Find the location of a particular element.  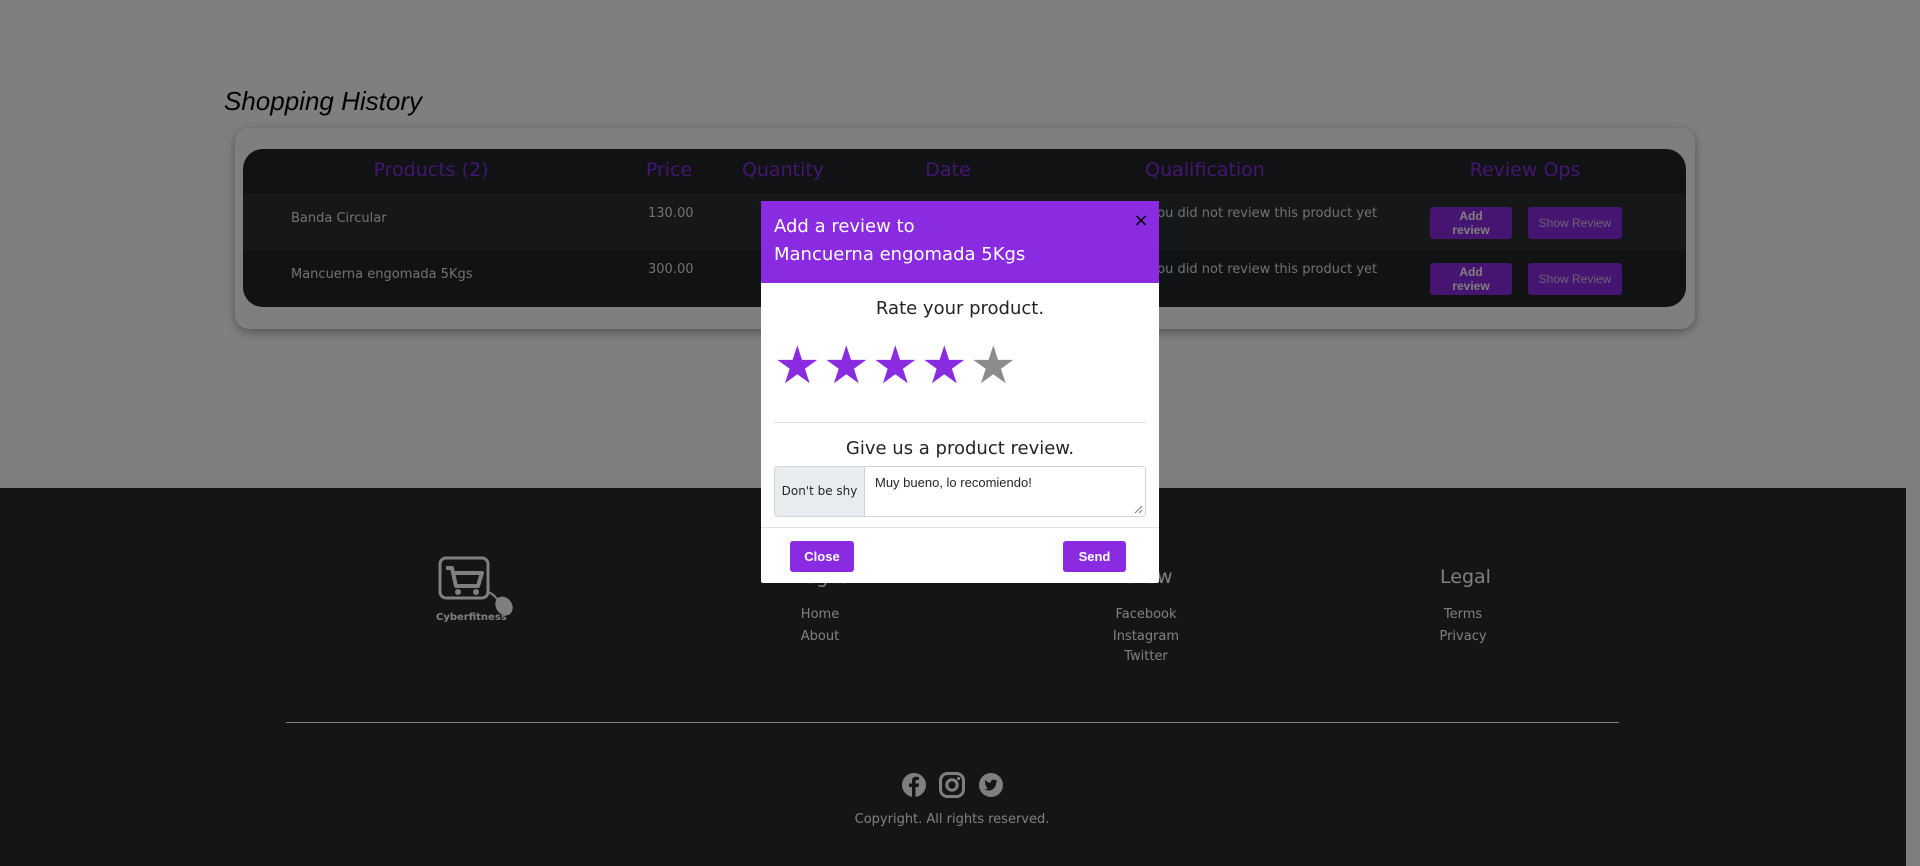

review-title: Give us a product review. is located at coordinates (960, 448).